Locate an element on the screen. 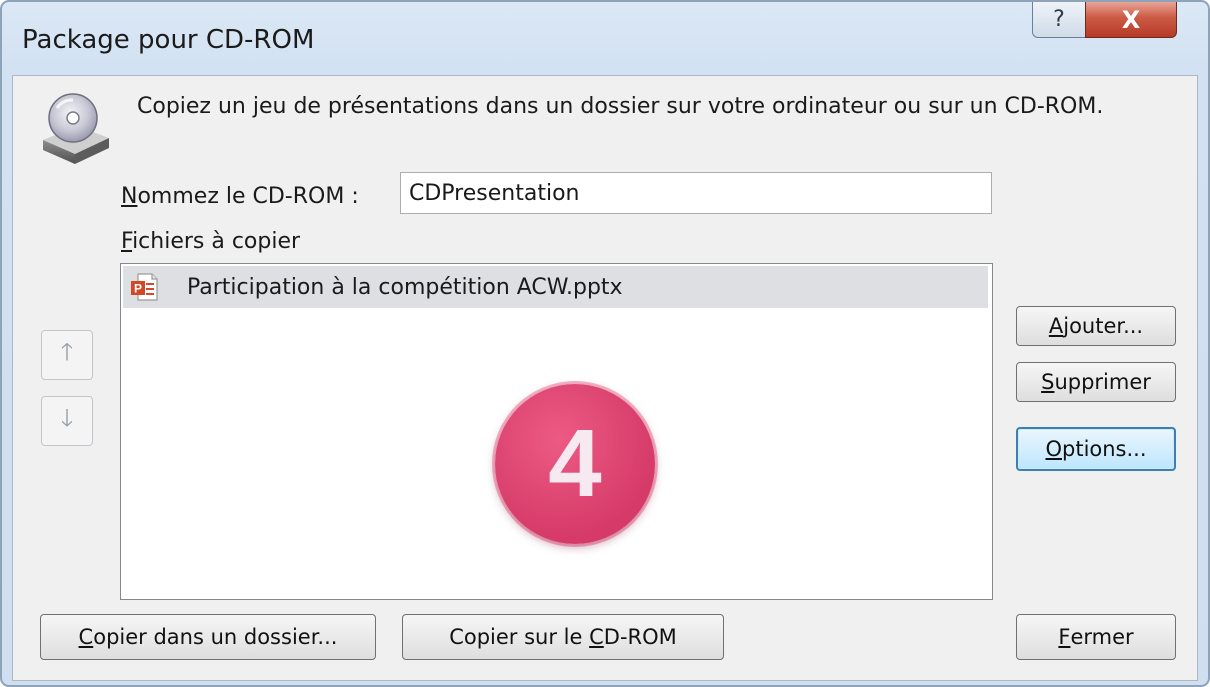  help-button: ? is located at coordinates (1059, 20).